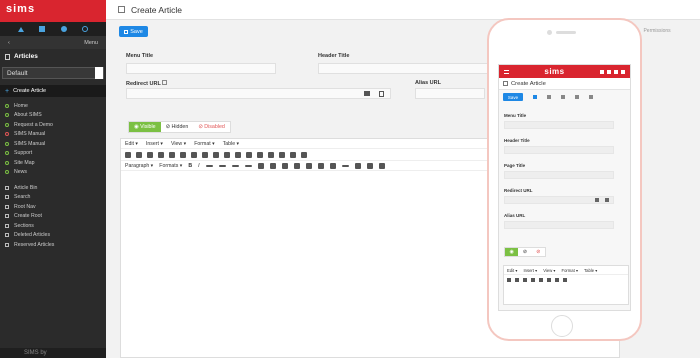 This screenshot has width=700, height=358. I want to click on menu-label: Menu, so click(91, 43).